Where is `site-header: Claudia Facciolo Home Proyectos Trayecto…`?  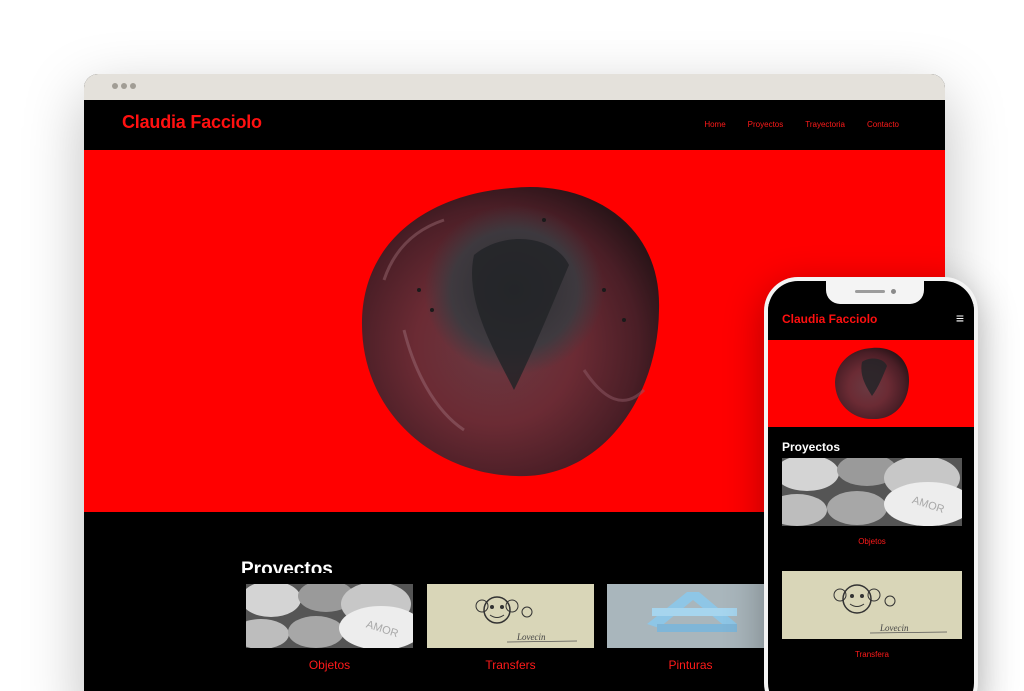 site-header: Claudia Facciolo Home Proyectos Trayecto… is located at coordinates (514, 125).